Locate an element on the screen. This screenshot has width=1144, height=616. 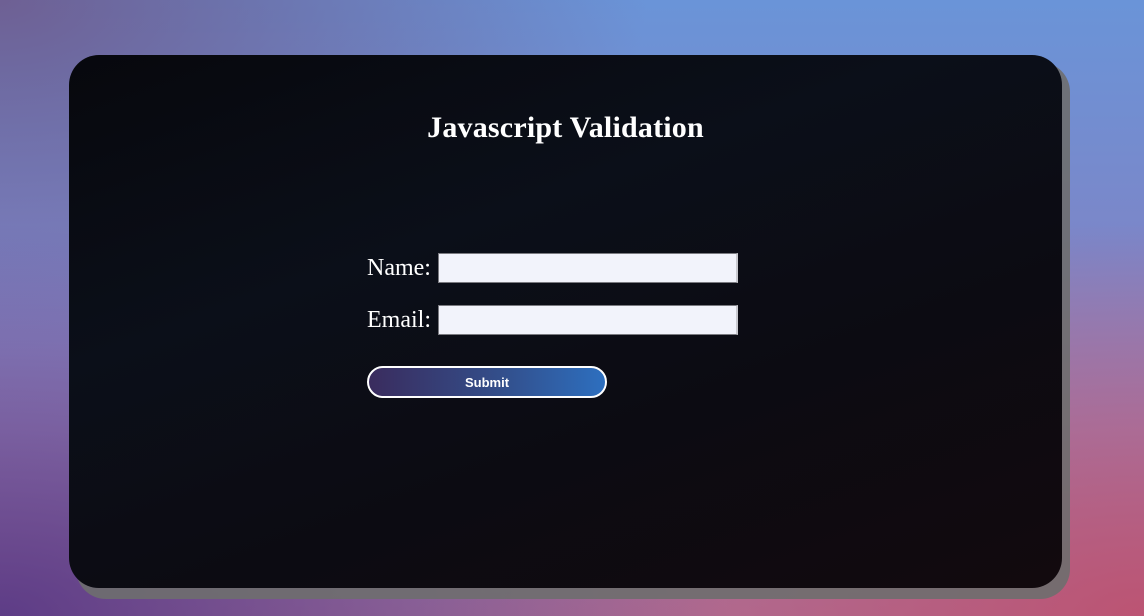
submit-button: Submit is located at coordinates (487, 382).